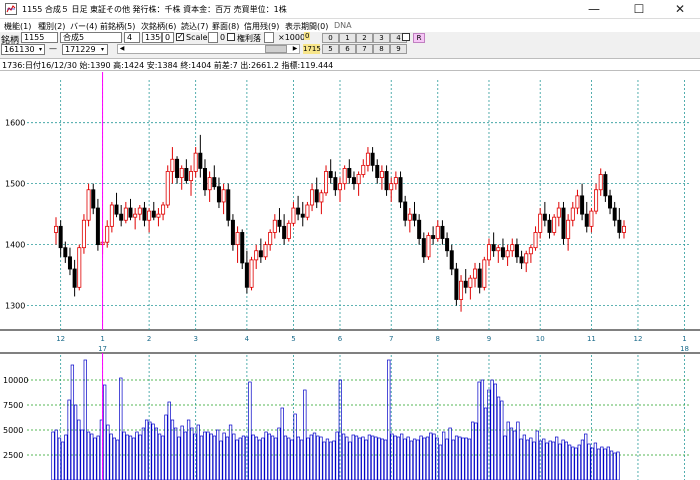  I want to click on param-b-input: 1350, so click(152, 37).